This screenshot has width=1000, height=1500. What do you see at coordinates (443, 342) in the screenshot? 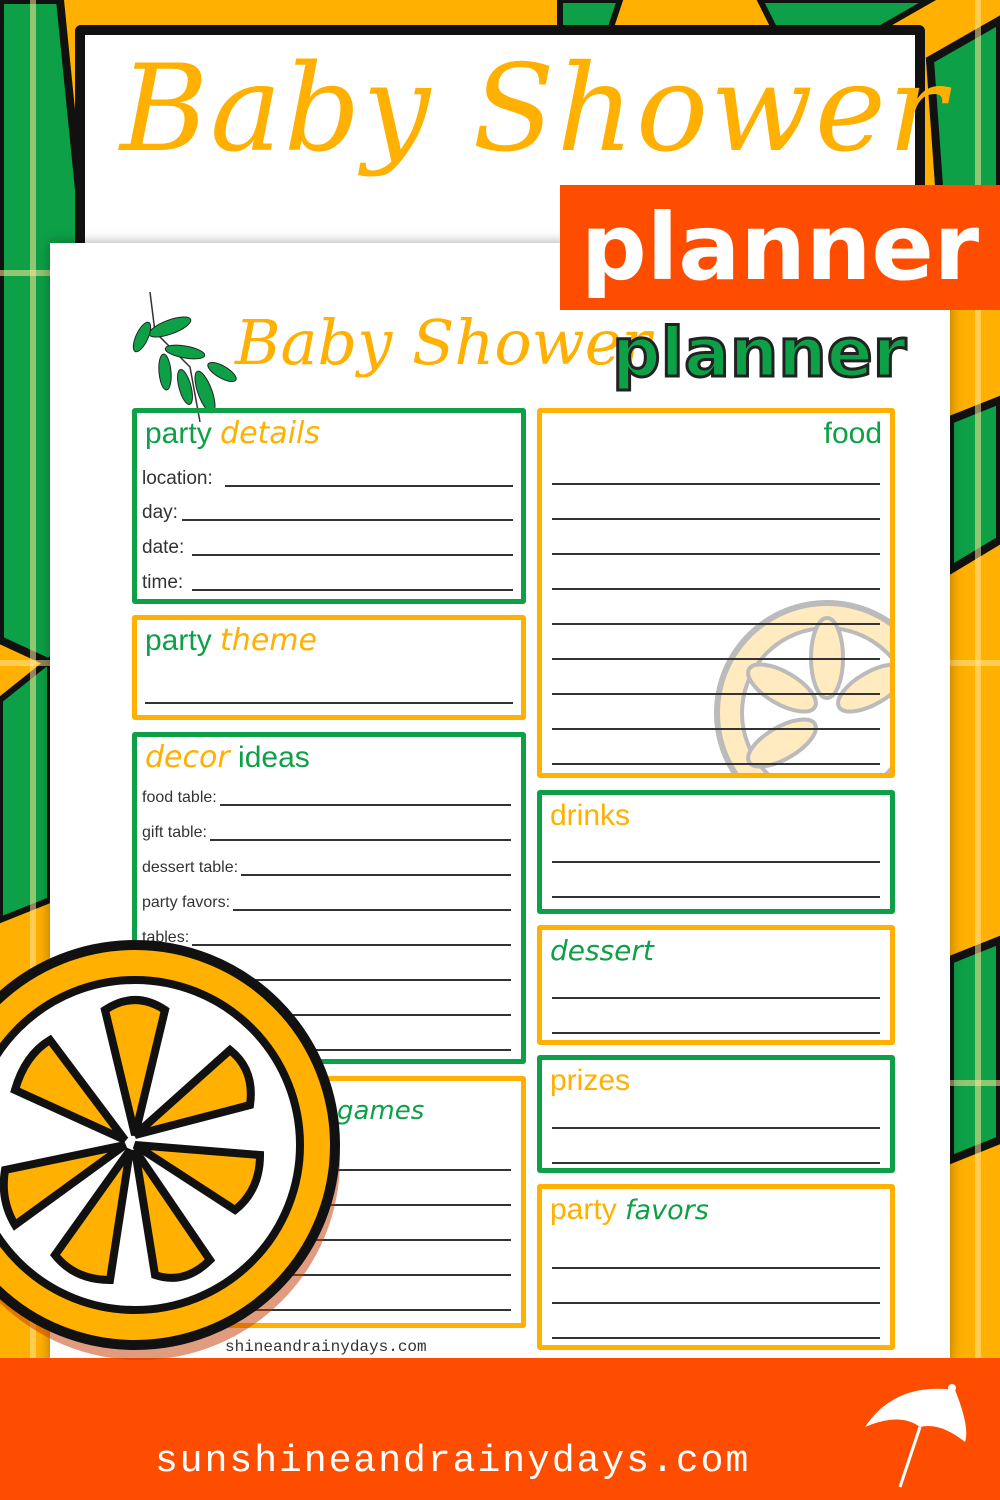
I see `sheet-title-script: Baby Shower` at bounding box center [443, 342].